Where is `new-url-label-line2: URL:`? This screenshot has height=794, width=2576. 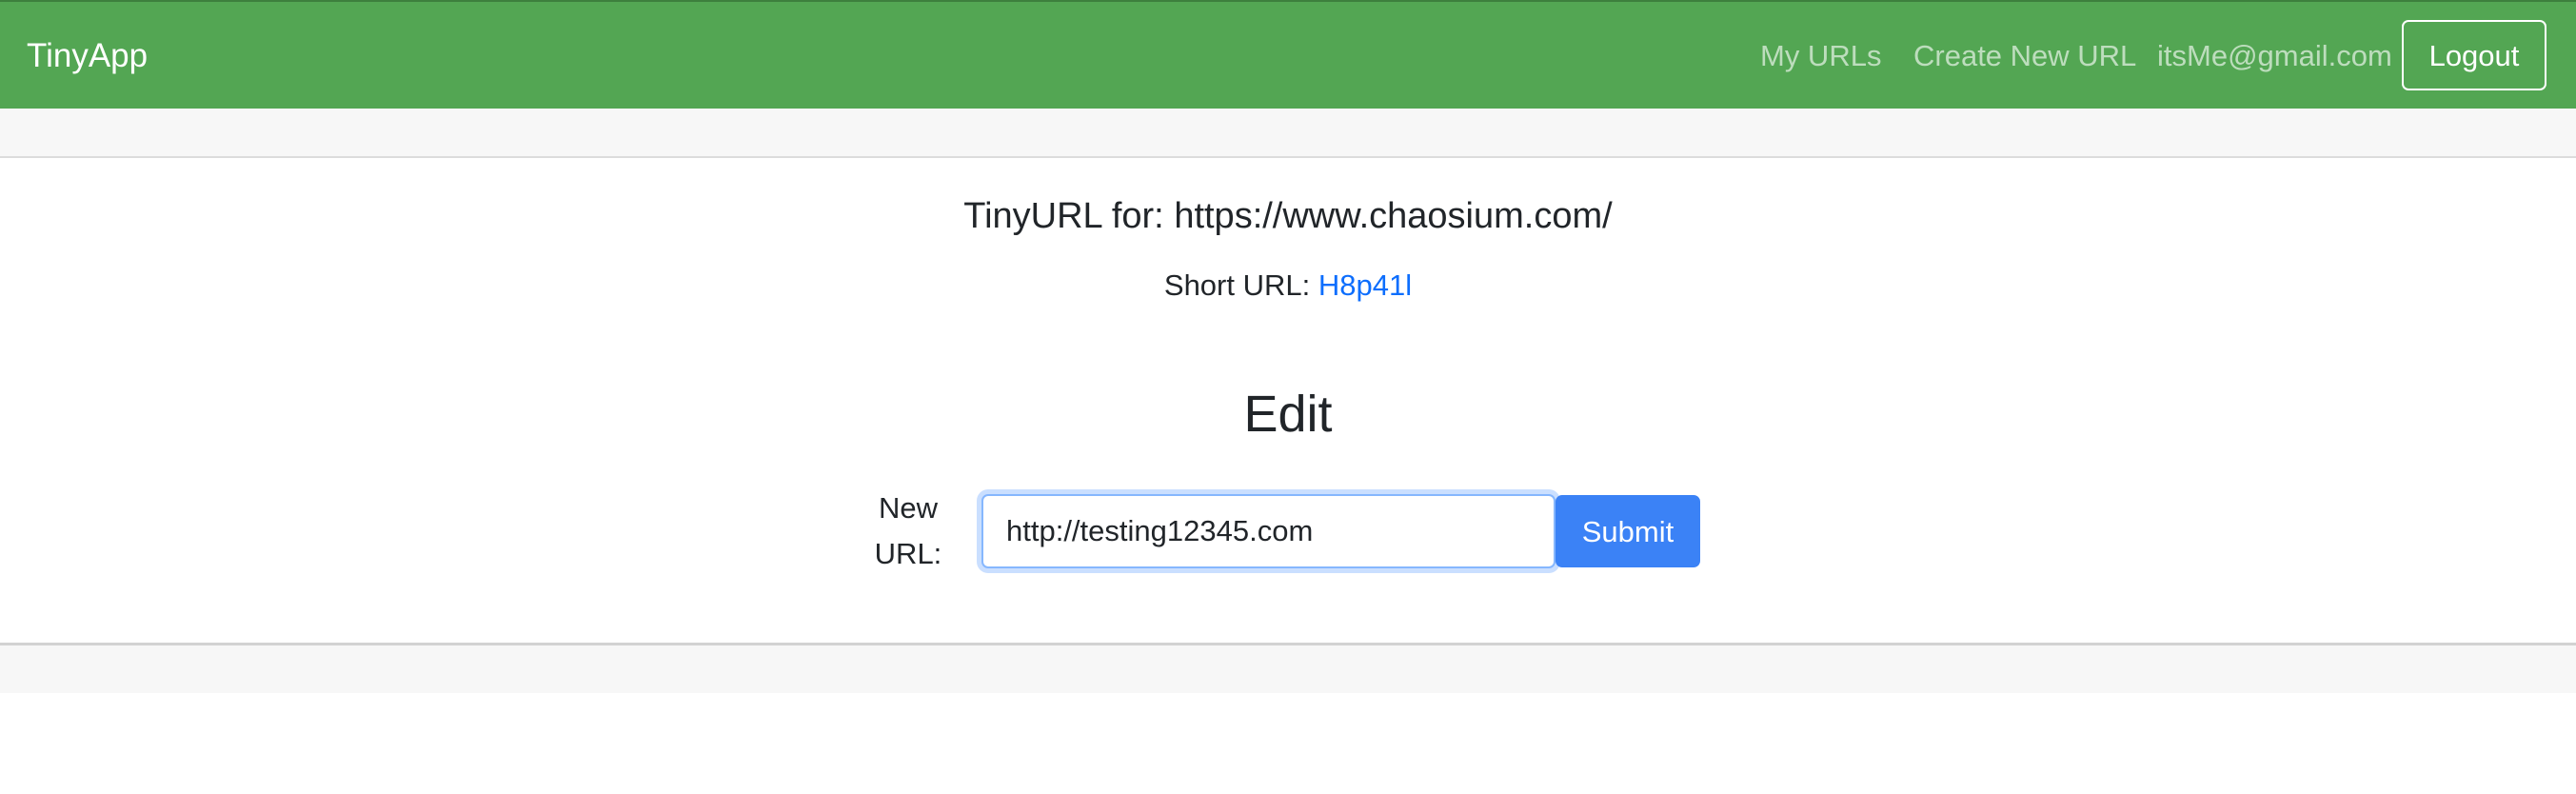 new-url-label-line2: URL: is located at coordinates (908, 553).